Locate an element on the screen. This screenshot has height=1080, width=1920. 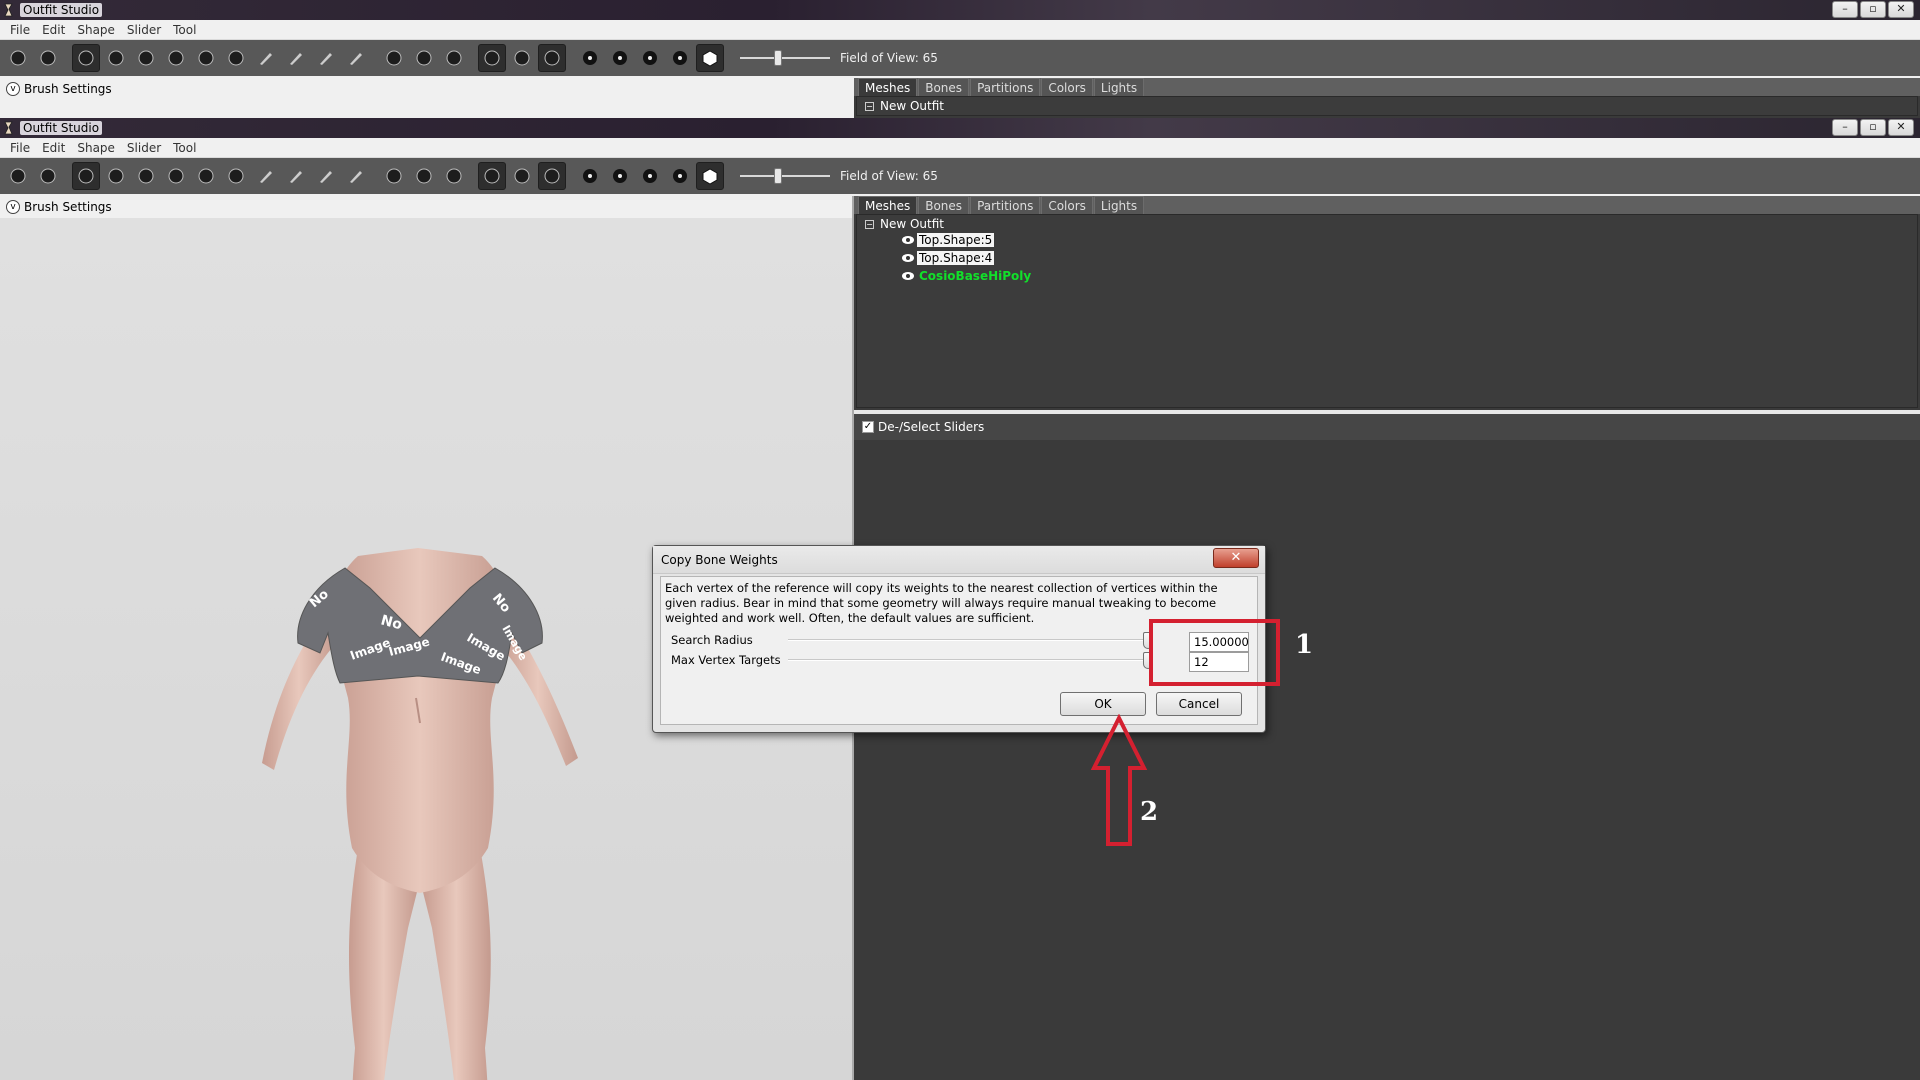
tree-item-reference: CosioBaseHiPoly is located at coordinates (967, 276).